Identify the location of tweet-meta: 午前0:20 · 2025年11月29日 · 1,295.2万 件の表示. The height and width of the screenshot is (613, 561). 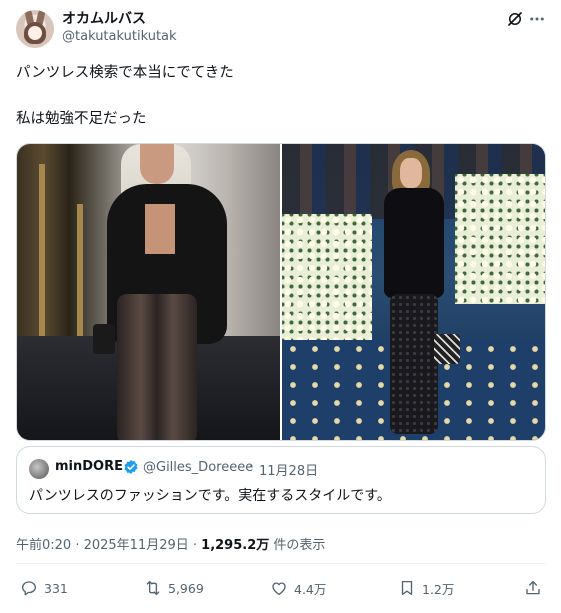
(170, 543).